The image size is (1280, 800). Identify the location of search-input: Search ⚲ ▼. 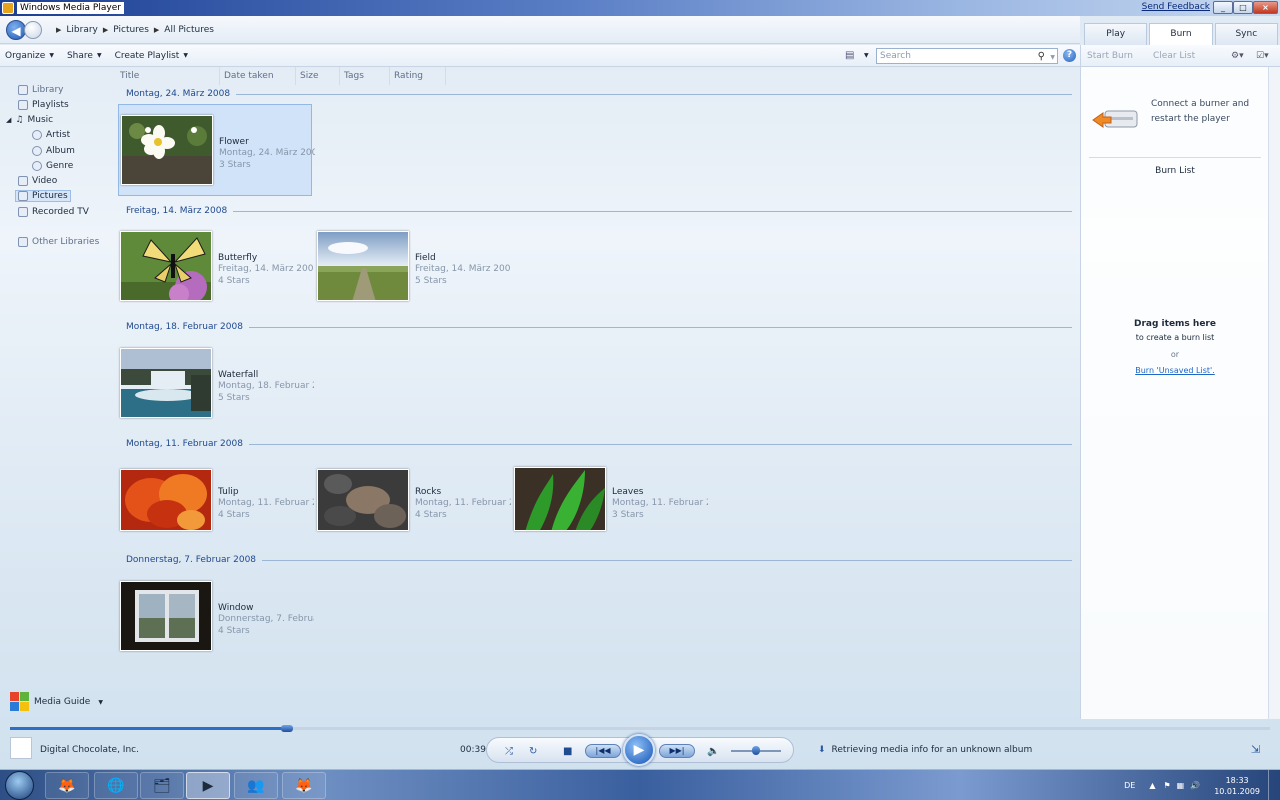
(967, 56).